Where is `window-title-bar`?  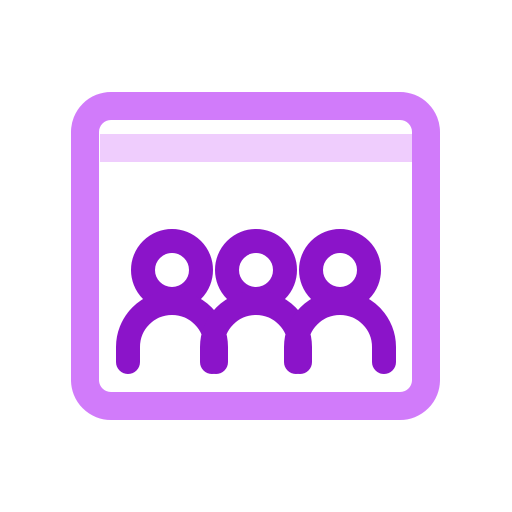 window-title-bar is located at coordinates (256, 148).